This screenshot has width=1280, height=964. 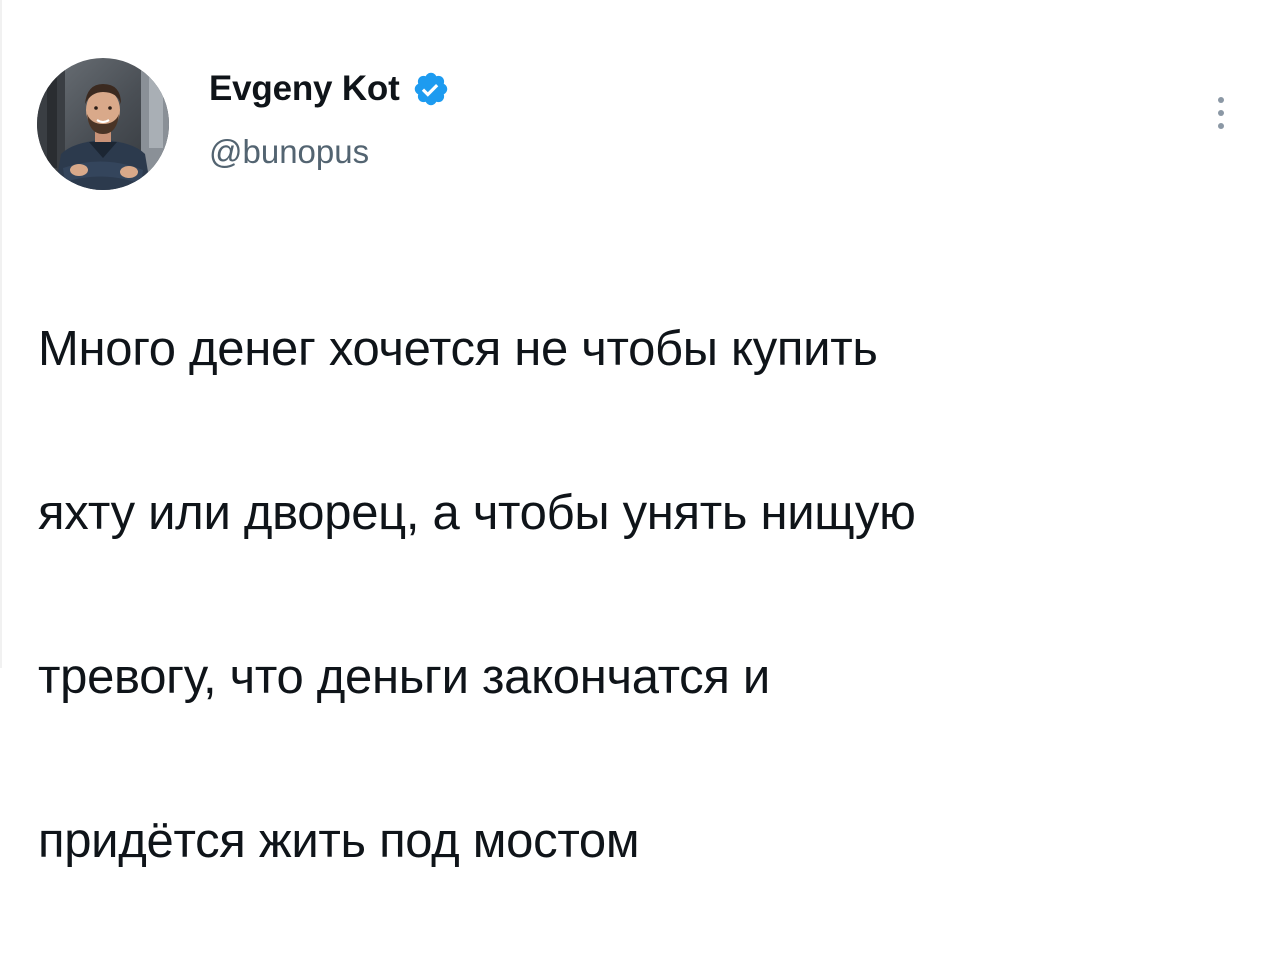 What do you see at coordinates (1221, 100) in the screenshot?
I see `more-vertical-icon` at bounding box center [1221, 100].